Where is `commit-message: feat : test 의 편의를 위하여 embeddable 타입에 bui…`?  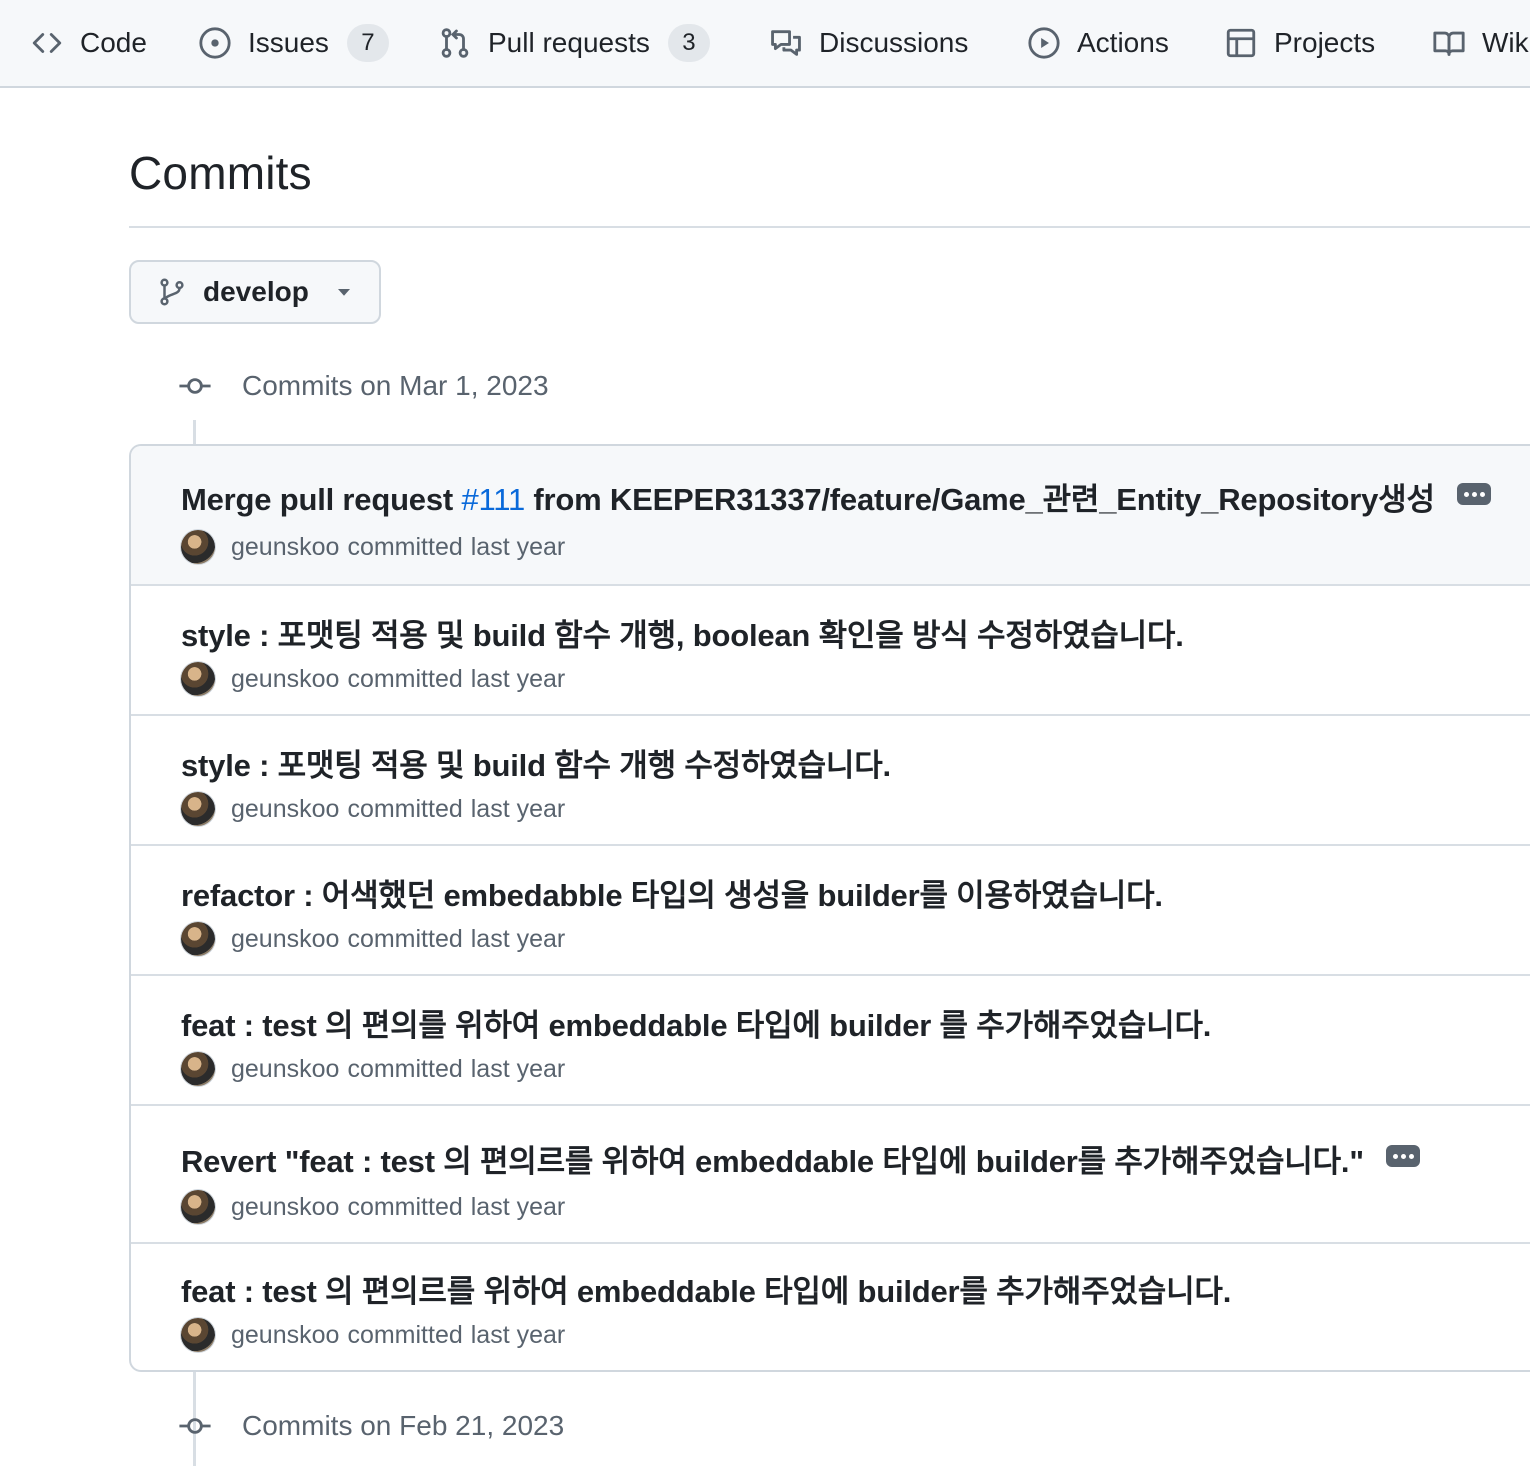
commit-message: feat : test 의 편의를 위하여 embeddable 타입에 bui… is located at coordinates (696, 1022).